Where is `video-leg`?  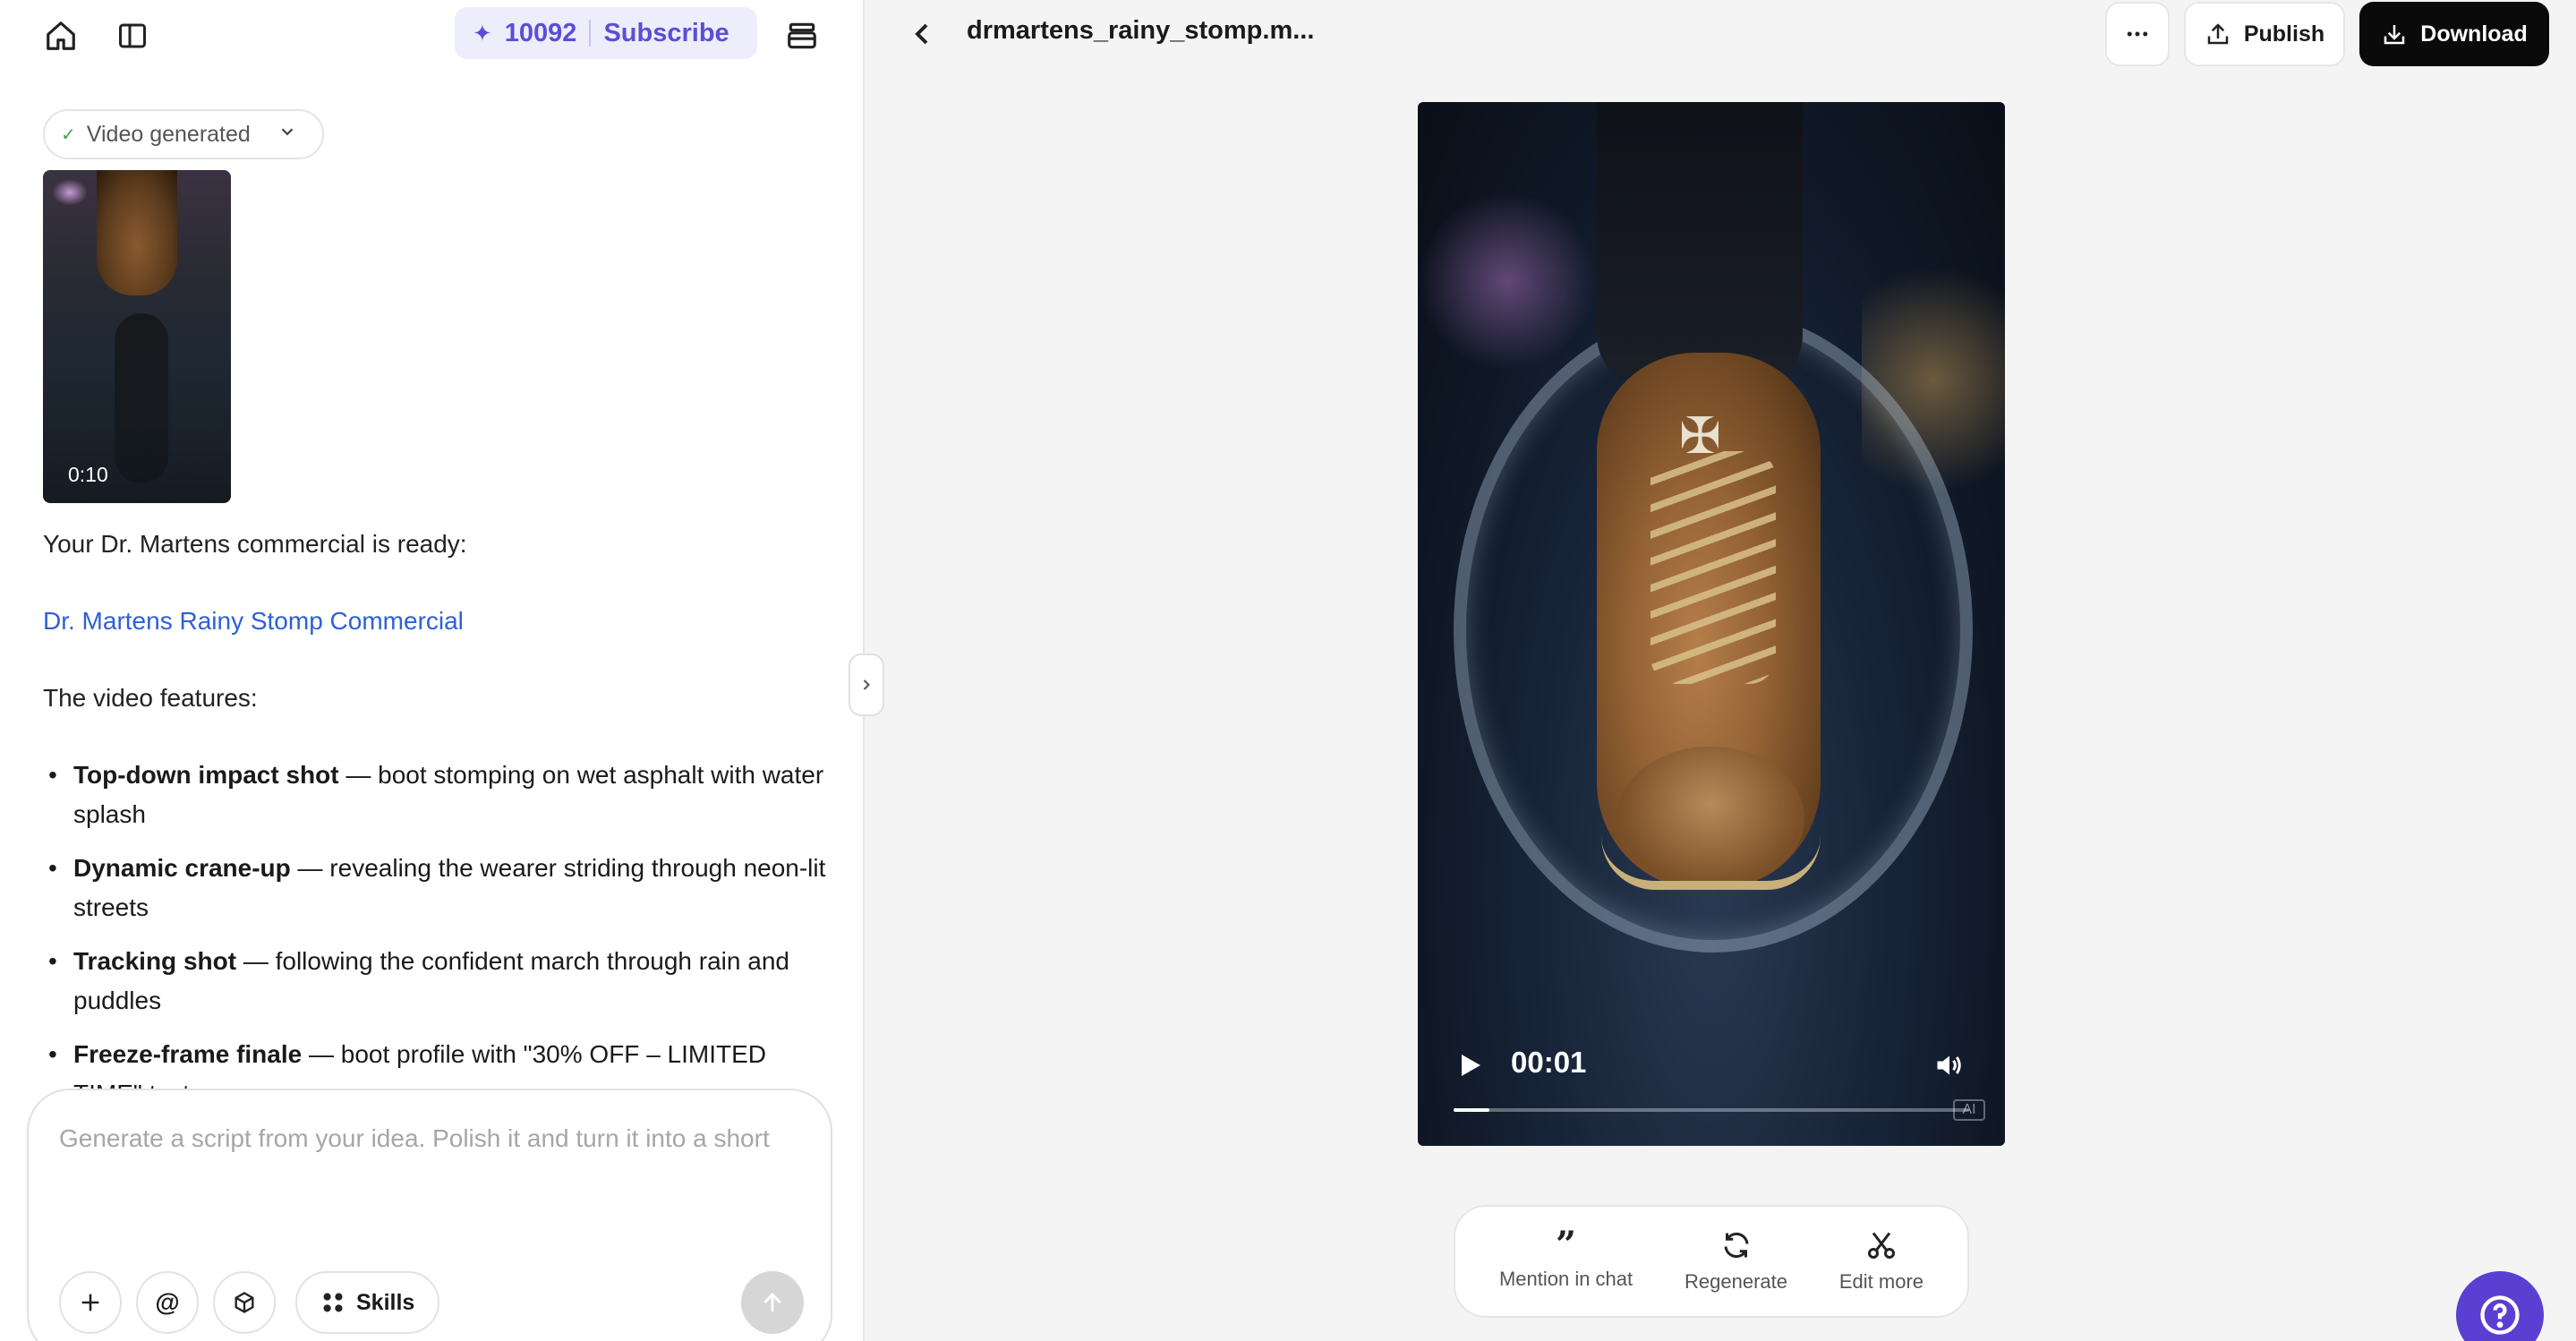
video-leg is located at coordinates (1700, 246).